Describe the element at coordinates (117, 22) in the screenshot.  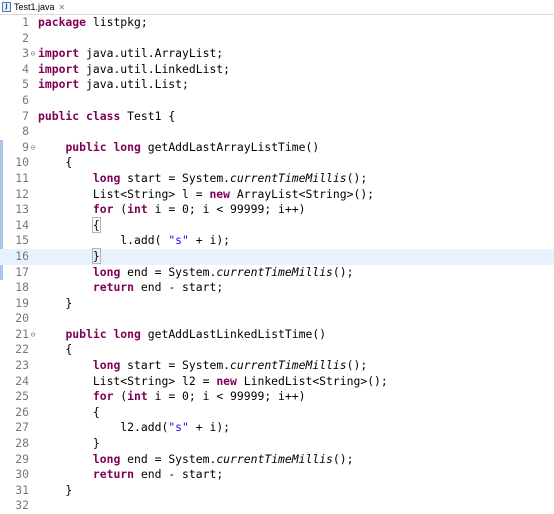
I see `code-token: listpkg;` at that location.